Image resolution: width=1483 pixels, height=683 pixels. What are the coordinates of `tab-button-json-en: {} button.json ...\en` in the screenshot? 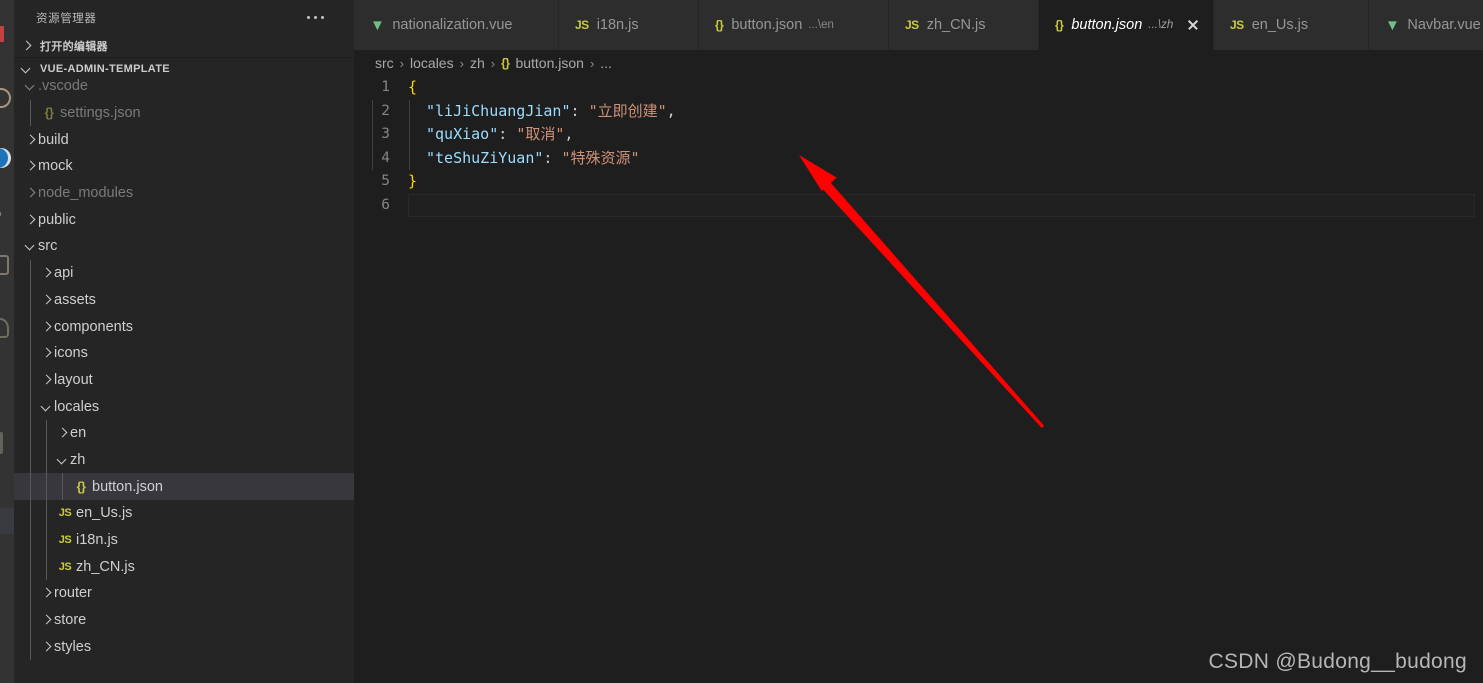 It's located at (794, 25).